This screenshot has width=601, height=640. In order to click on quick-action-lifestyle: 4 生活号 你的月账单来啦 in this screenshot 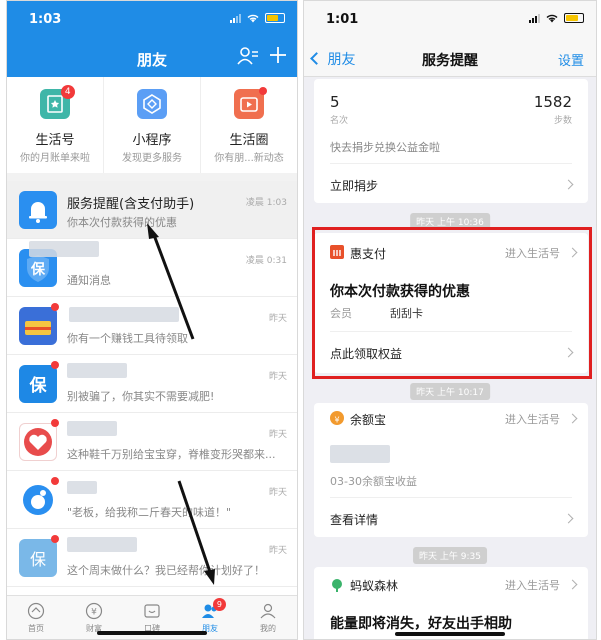, I will do `click(55, 125)`.